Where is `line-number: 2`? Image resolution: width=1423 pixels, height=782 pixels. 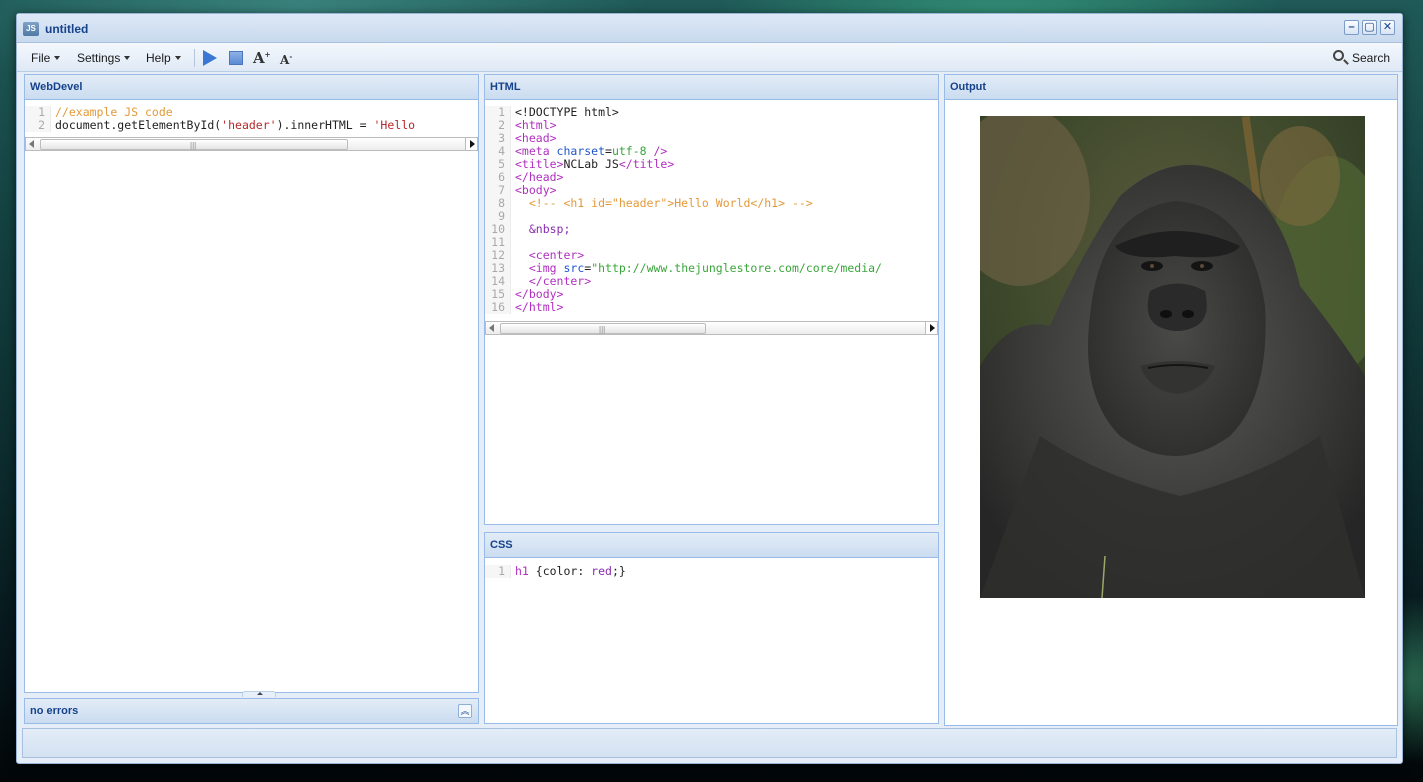 line-number: 2 is located at coordinates (38, 125).